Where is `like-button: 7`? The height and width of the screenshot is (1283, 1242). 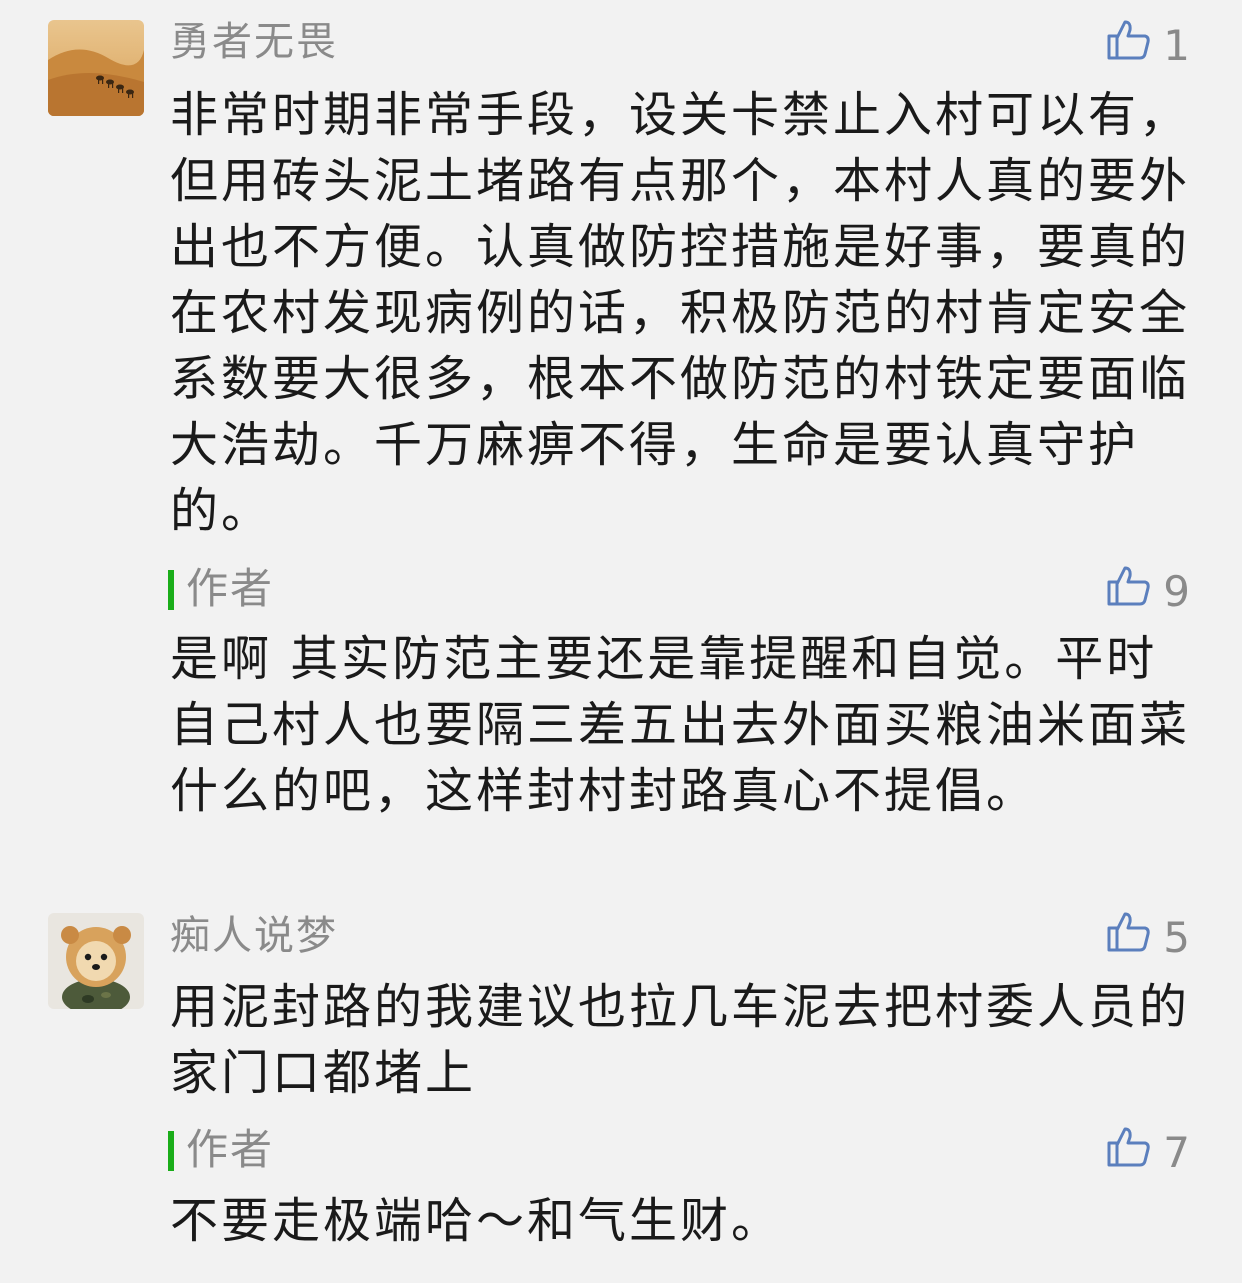
like-button: 7 is located at coordinates (1147, 1152).